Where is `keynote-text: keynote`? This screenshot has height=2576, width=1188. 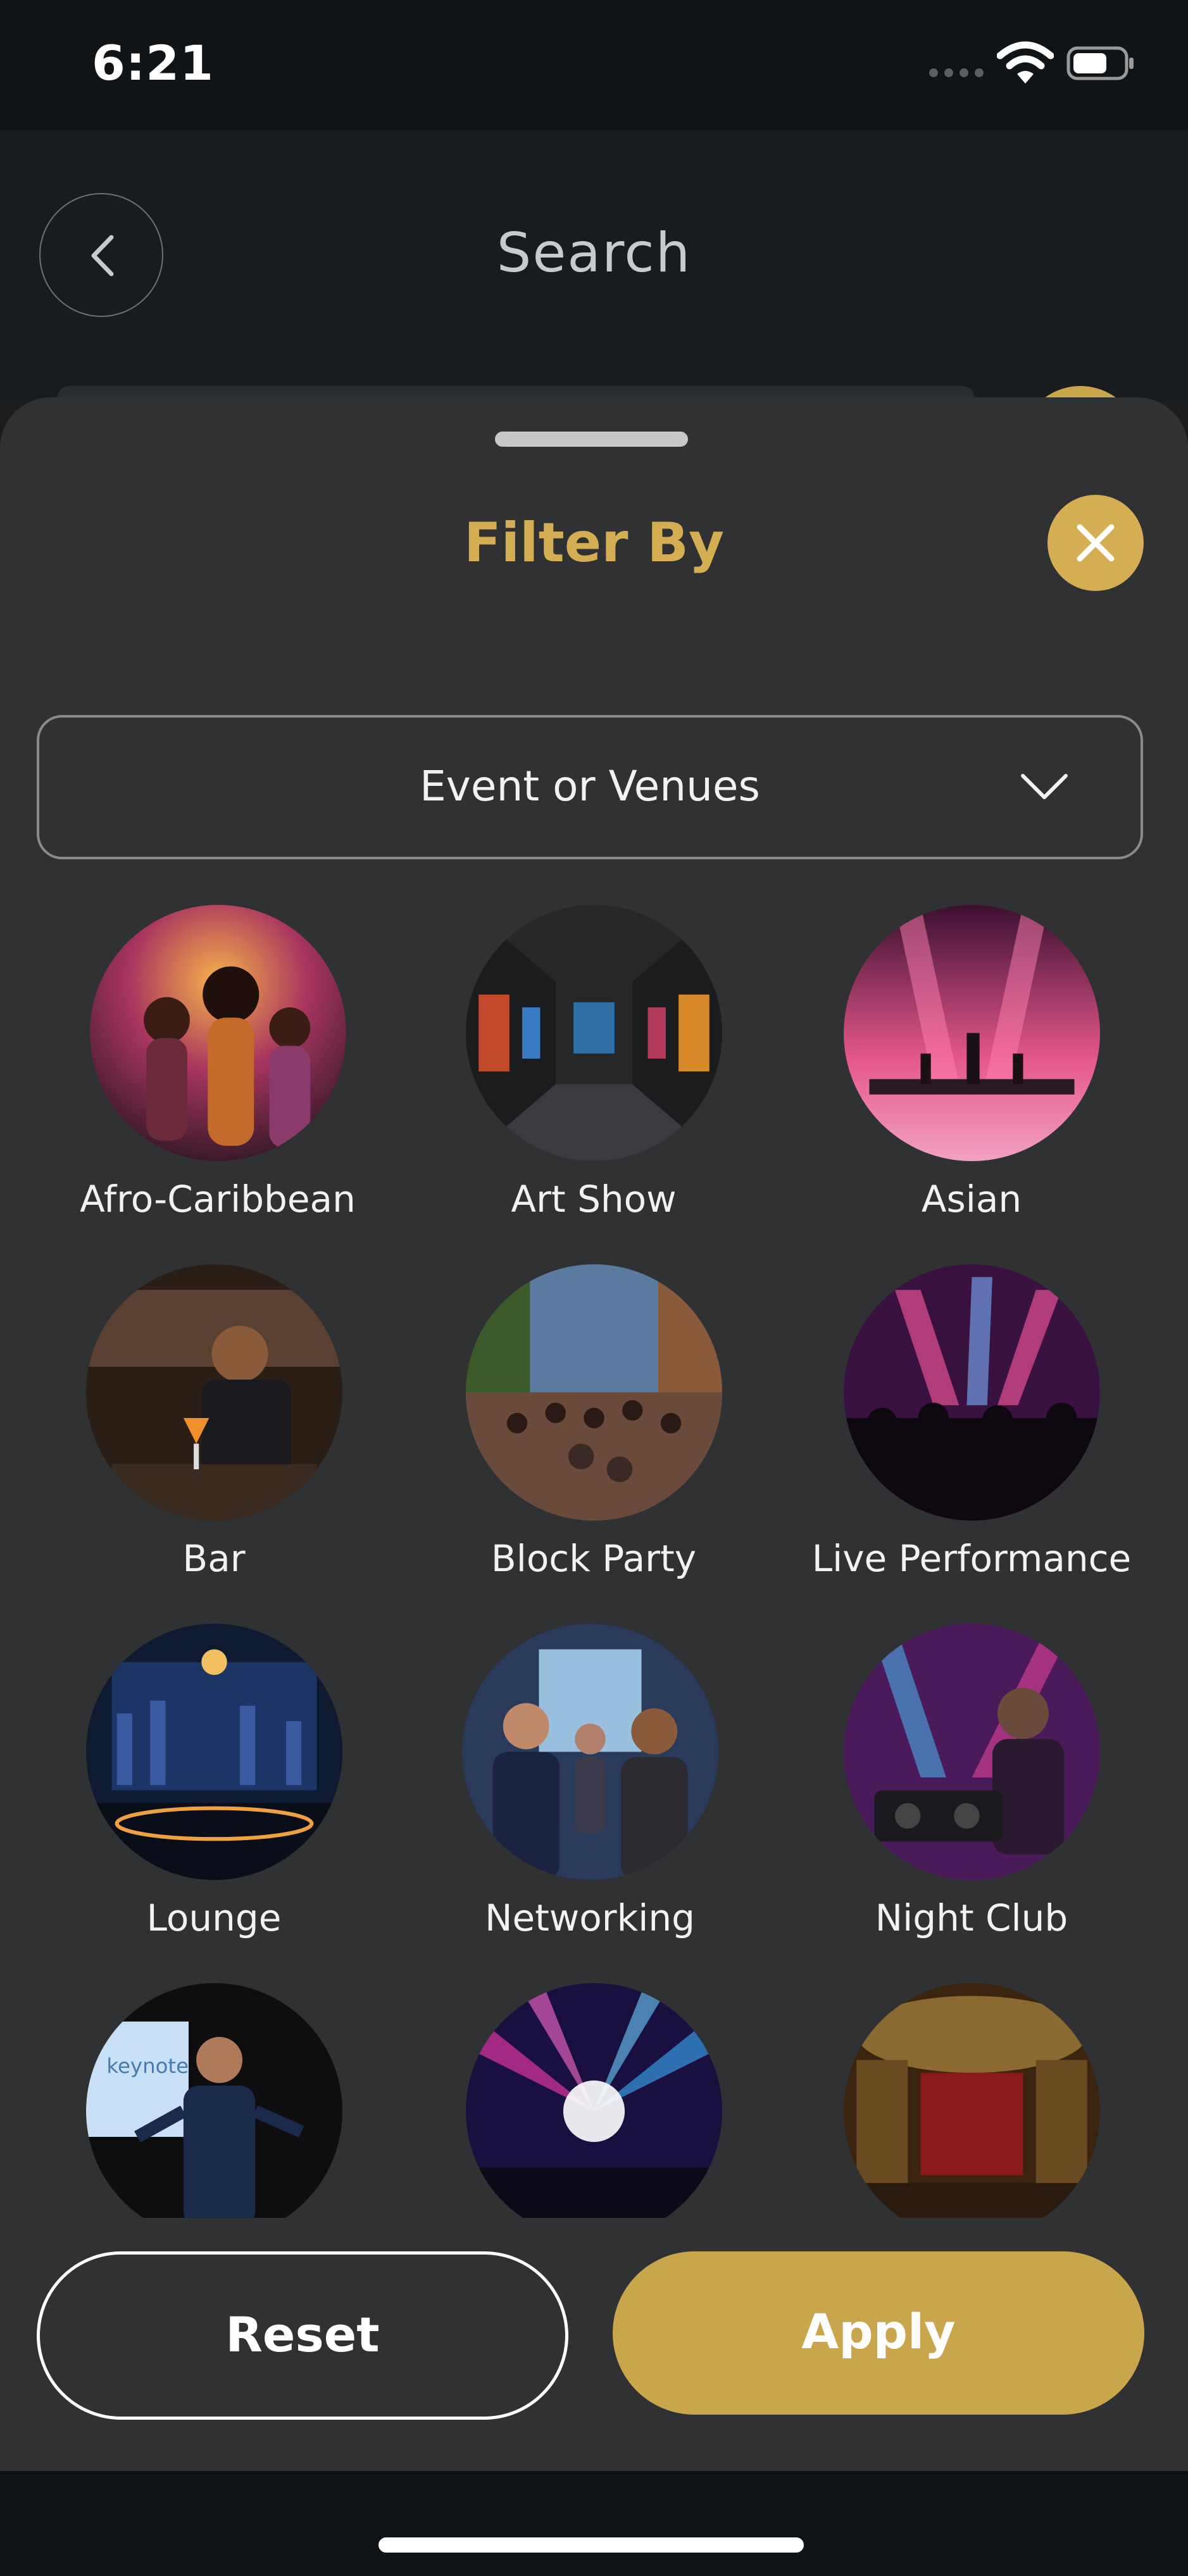
keynote-text: keynote is located at coordinates (148, 2066).